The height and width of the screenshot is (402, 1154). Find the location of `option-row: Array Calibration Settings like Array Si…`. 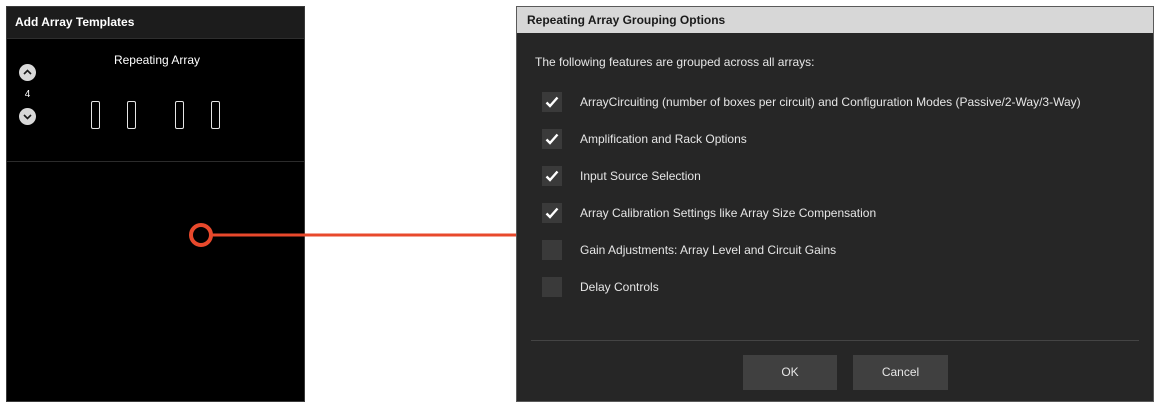

option-row: Array Calibration Settings like Array Si… is located at coordinates (709, 213).